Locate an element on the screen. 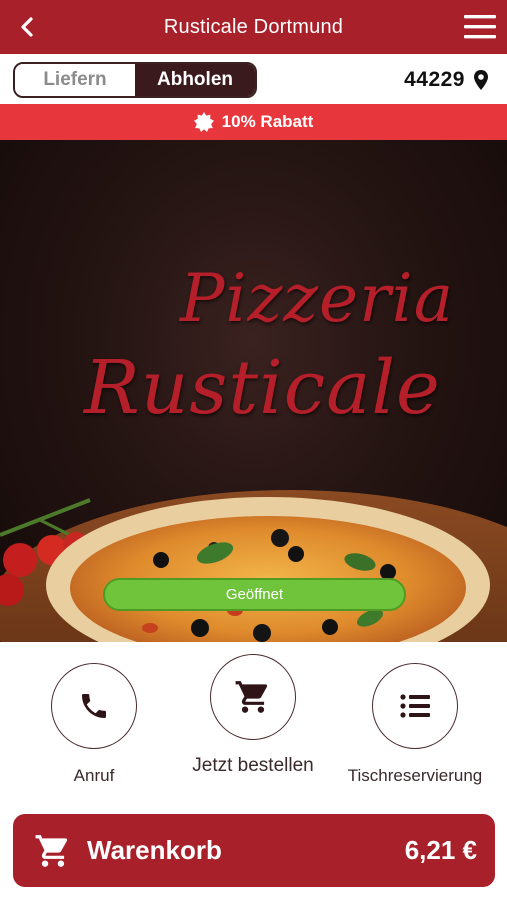 This screenshot has height=900, width=507. reservation-action: Tischreservierung is located at coordinates (415, 724).